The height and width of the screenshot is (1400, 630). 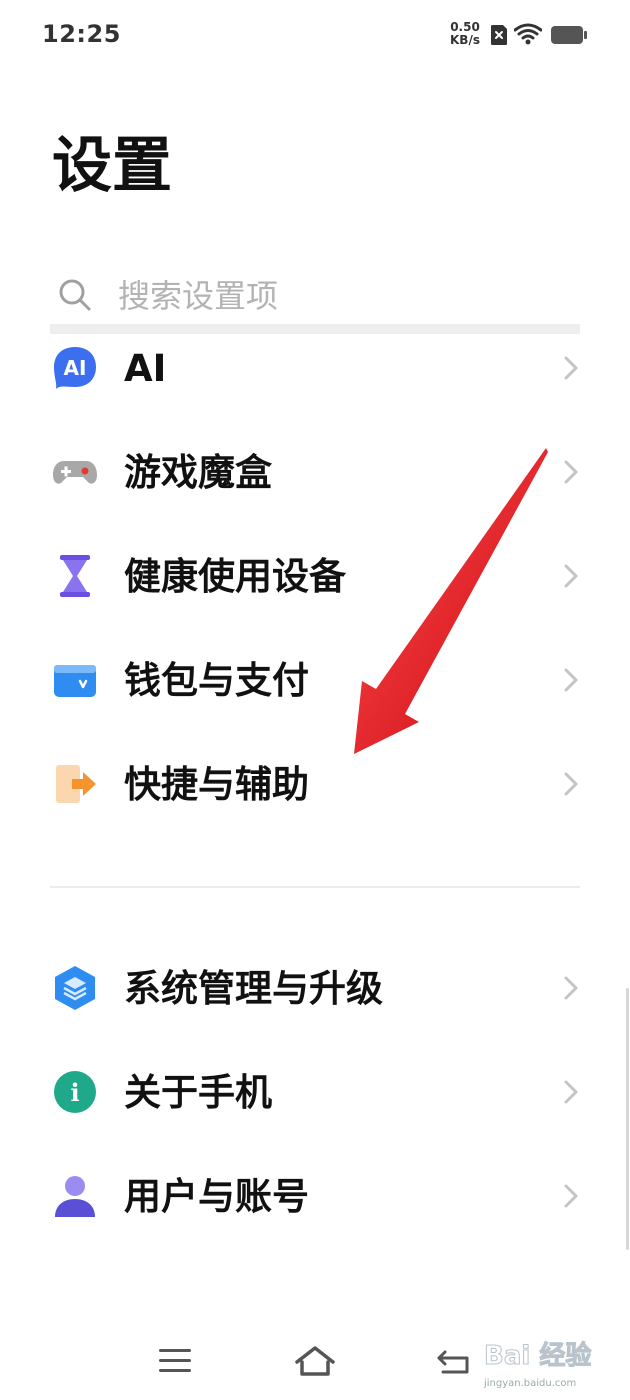 What do you see at coordinates (216, 680) in the screenshot?
I see `settings-item-label: 钱包与支付` at bounding box center [216, 680].